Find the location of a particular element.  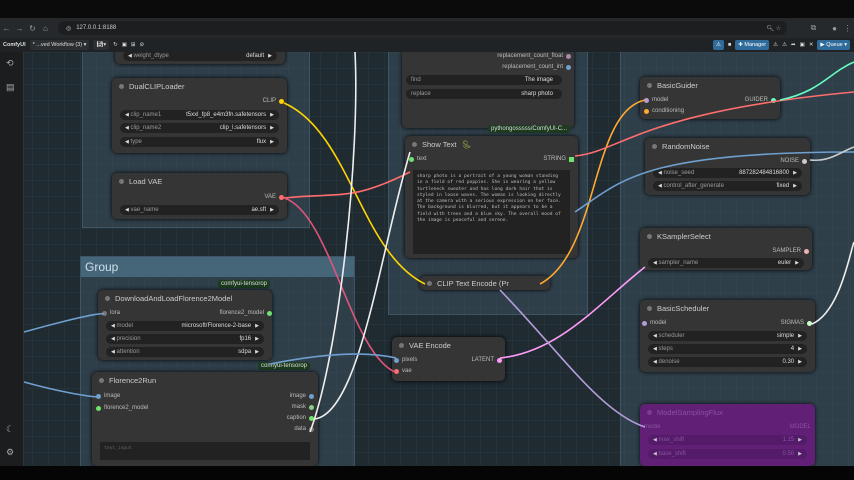

queue-button: ▶ Queue ▾ is located at coordinates (833, 45).